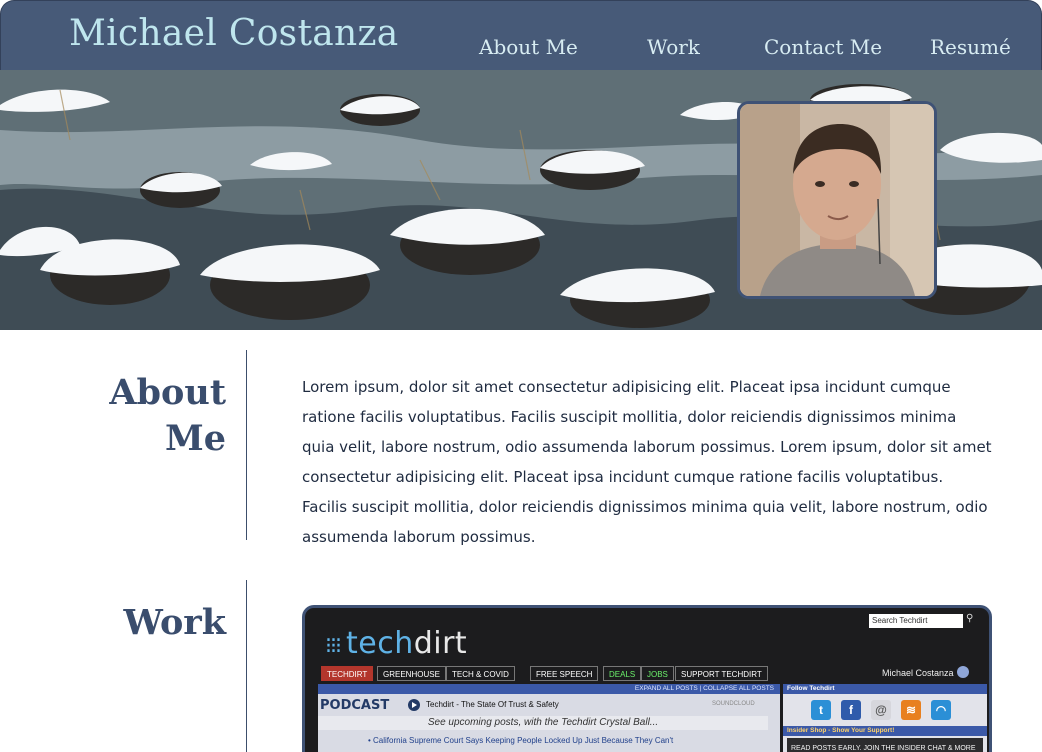  I want to click on search-icon: ⚲, so click(970, 618).